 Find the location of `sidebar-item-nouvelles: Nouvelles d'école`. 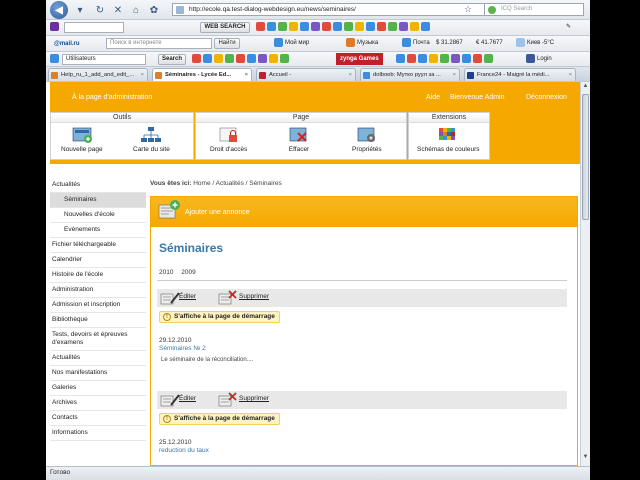

sidebar-item-nouvelles: Nouvelles d'école is located at coordinates (98, 215).